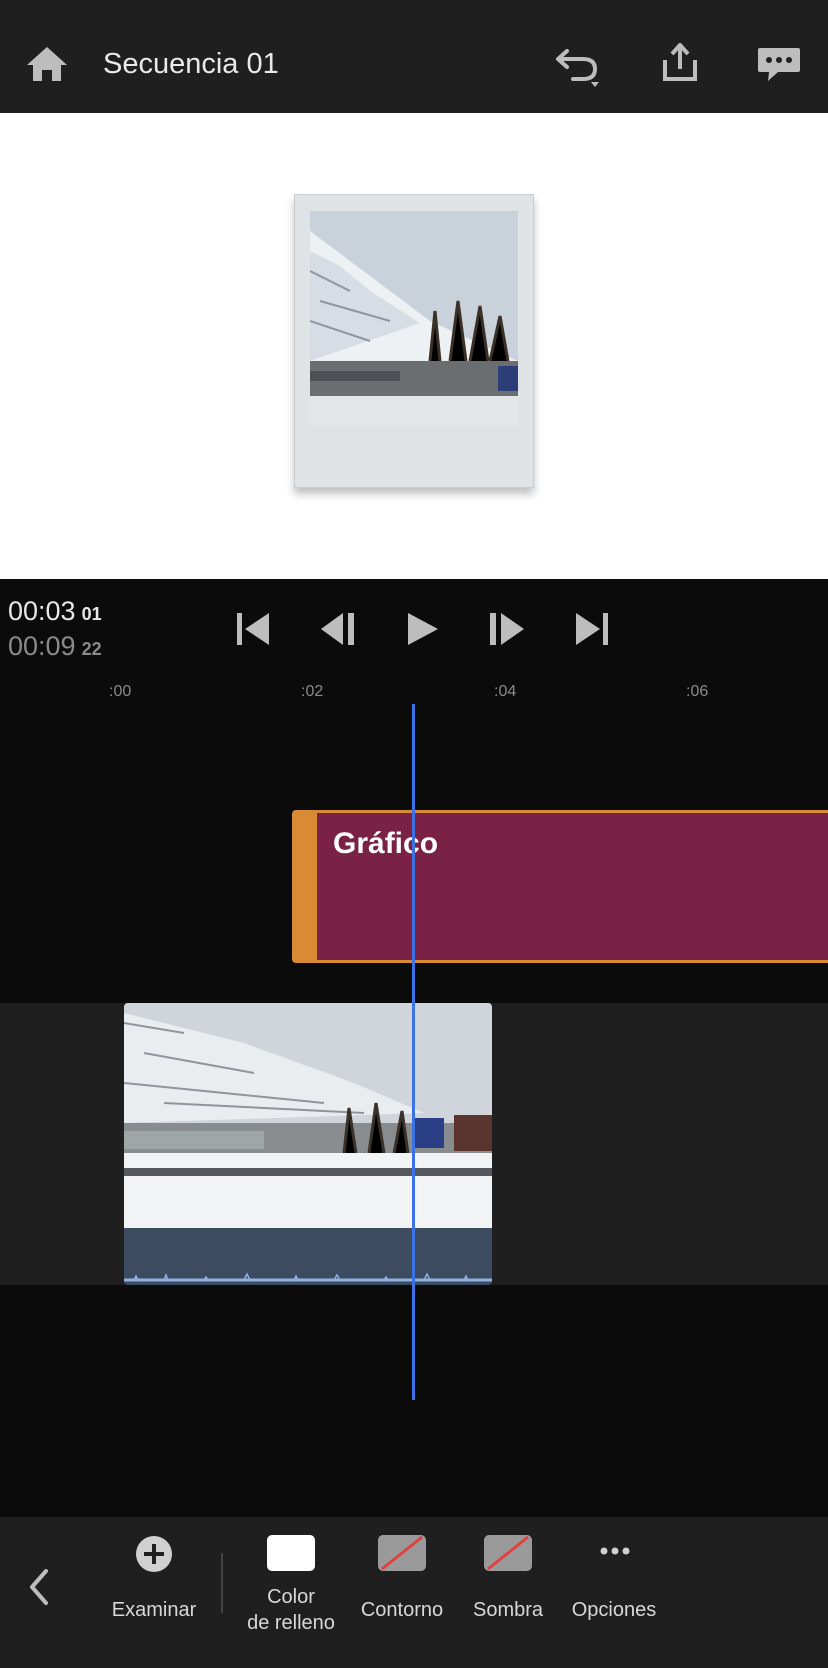 The height and width of the screenshot is (1668, 828). Describe the element at coordinates (779, 65) in the screenshot. I see `feedback-icon` at that location.